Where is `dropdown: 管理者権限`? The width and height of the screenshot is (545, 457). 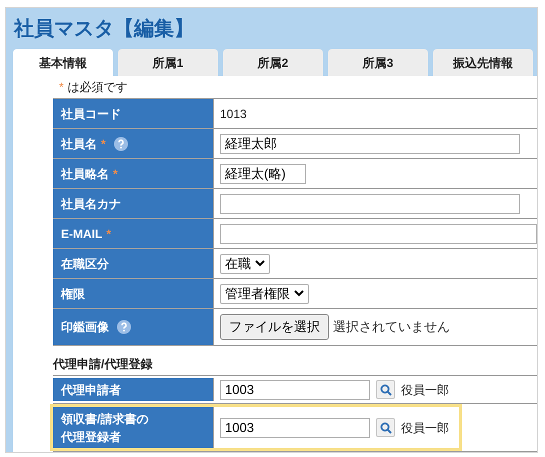
dropdown: 管理者権限 is located at coordinates (264, 294).